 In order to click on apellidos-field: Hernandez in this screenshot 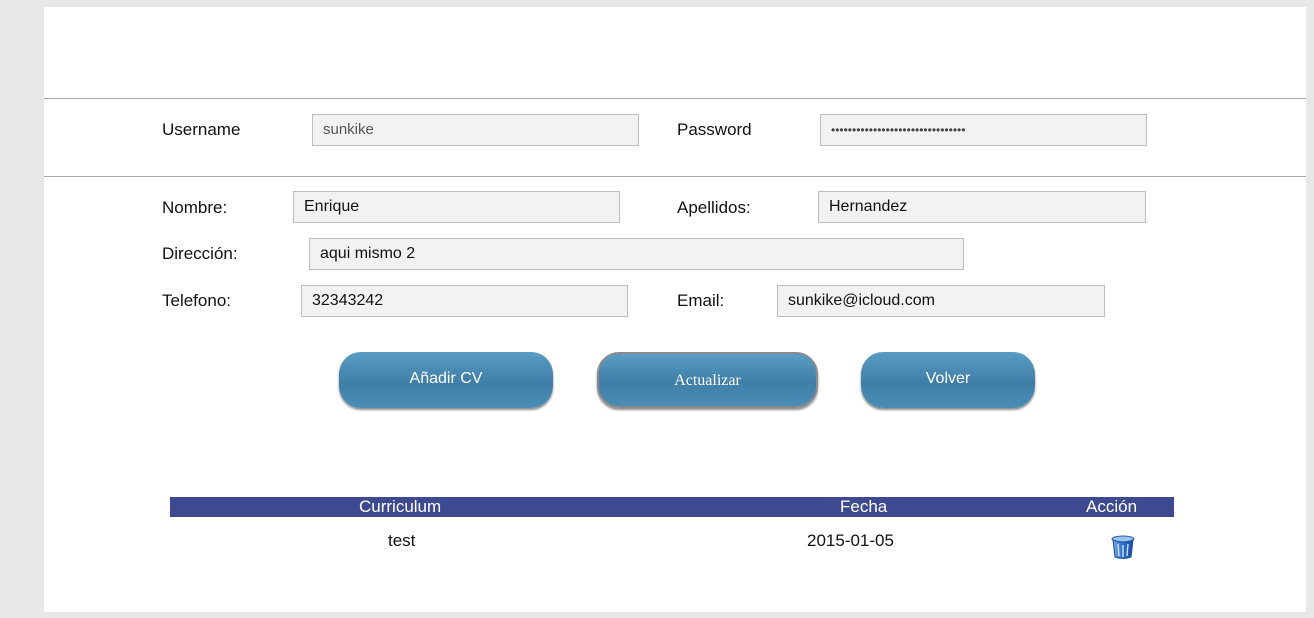, I will do `click(982, 207)`.